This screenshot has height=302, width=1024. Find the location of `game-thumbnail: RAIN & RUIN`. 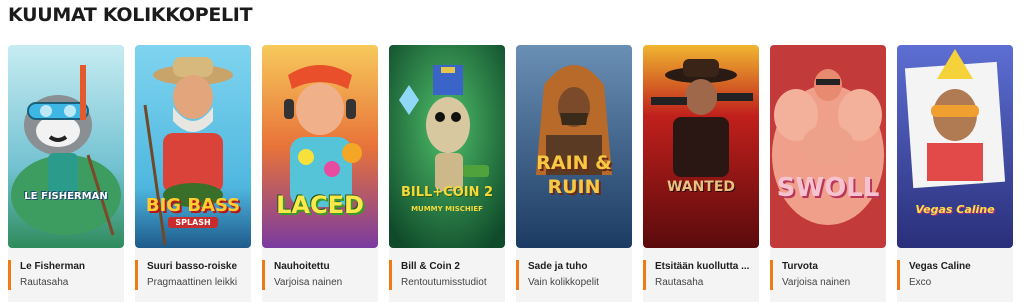

game-thumbnail: RAIN & RUIN is located at coordinates (574, 146).